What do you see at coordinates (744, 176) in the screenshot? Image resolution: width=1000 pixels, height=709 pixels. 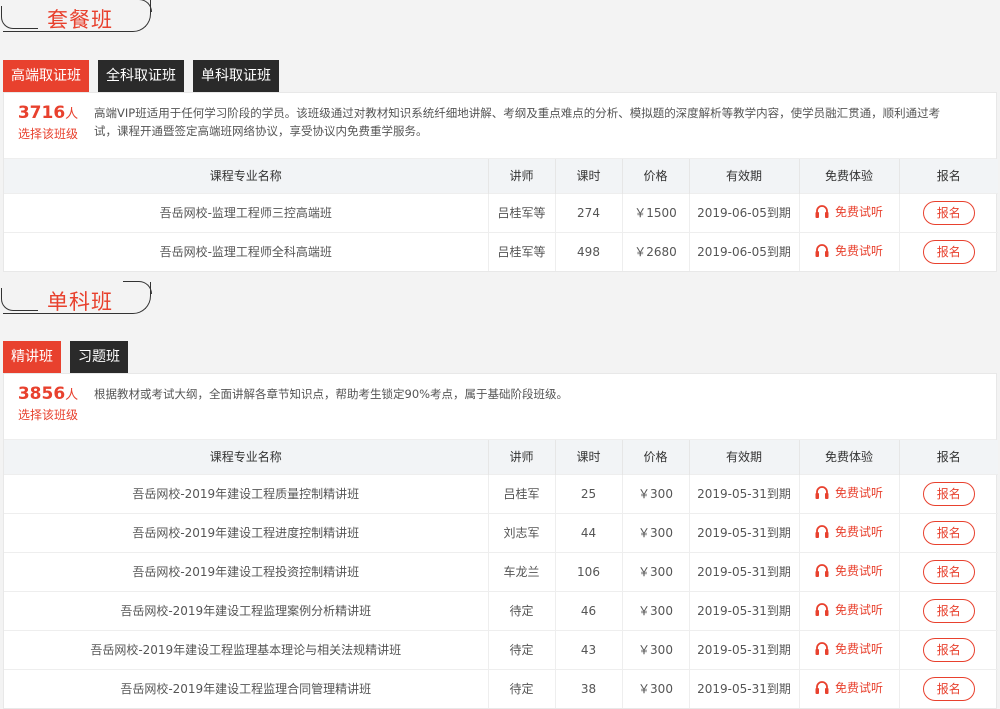 I see `header-validity: 有效期` at bounding box center [744, 176].